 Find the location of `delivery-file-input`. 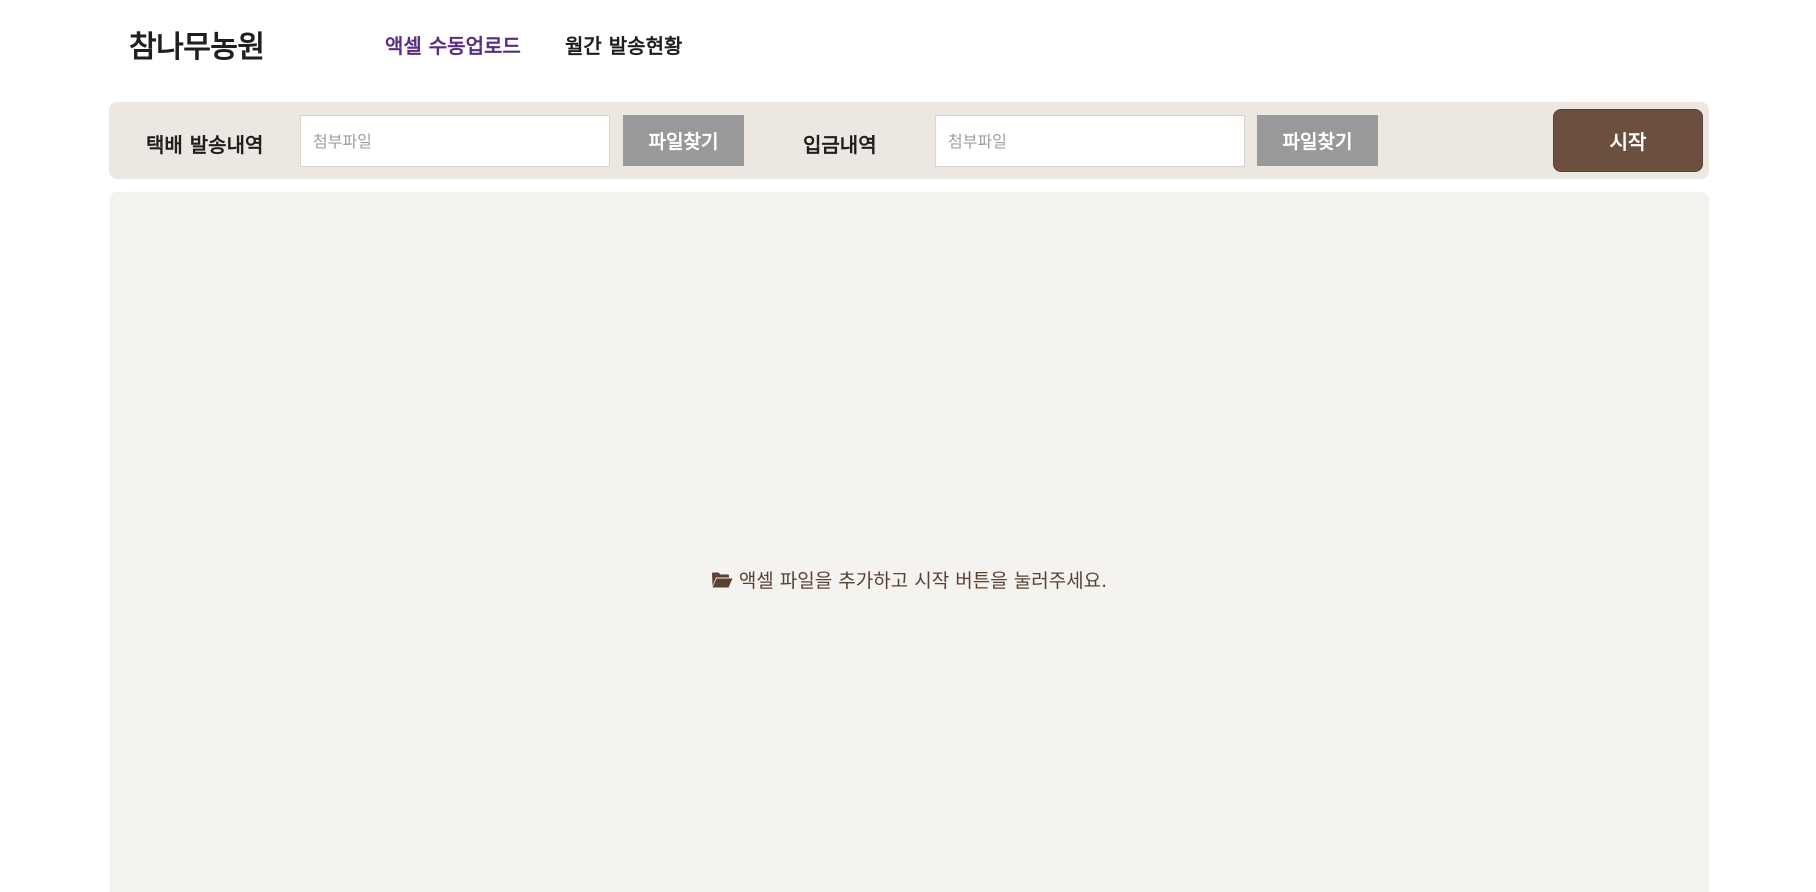

delivery-file-input is located at coordinates (455, 141).